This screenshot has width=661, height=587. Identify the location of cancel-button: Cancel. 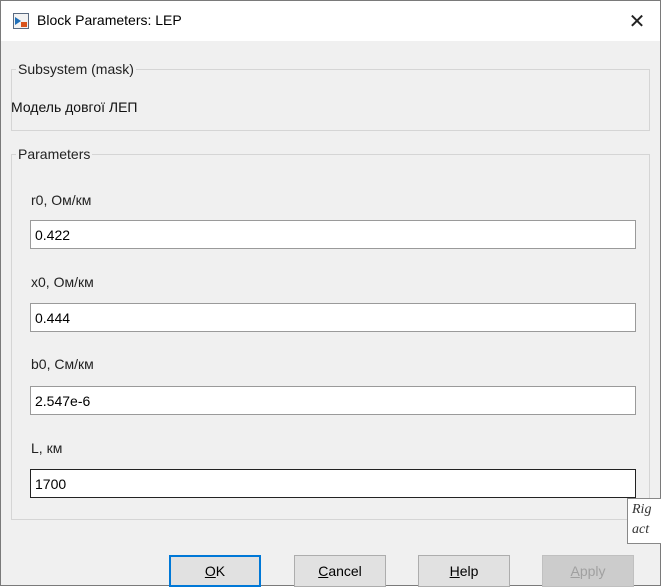
(340, 571).